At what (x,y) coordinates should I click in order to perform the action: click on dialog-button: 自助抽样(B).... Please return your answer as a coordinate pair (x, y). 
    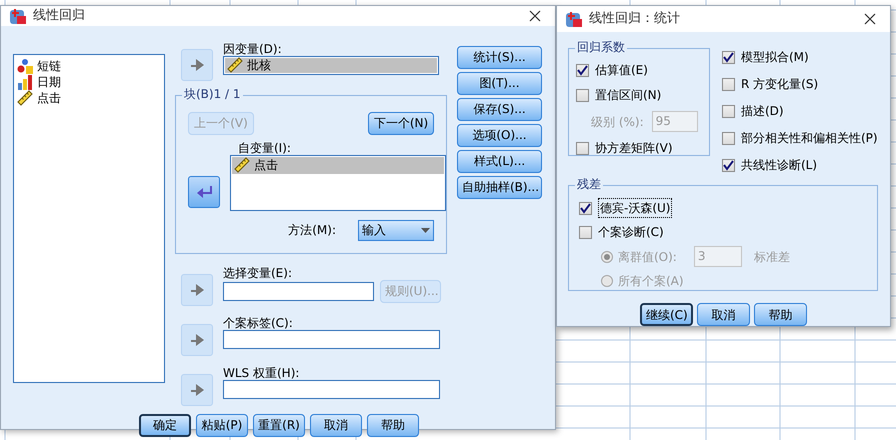
    Looking at the image, I should click on (499, 187).